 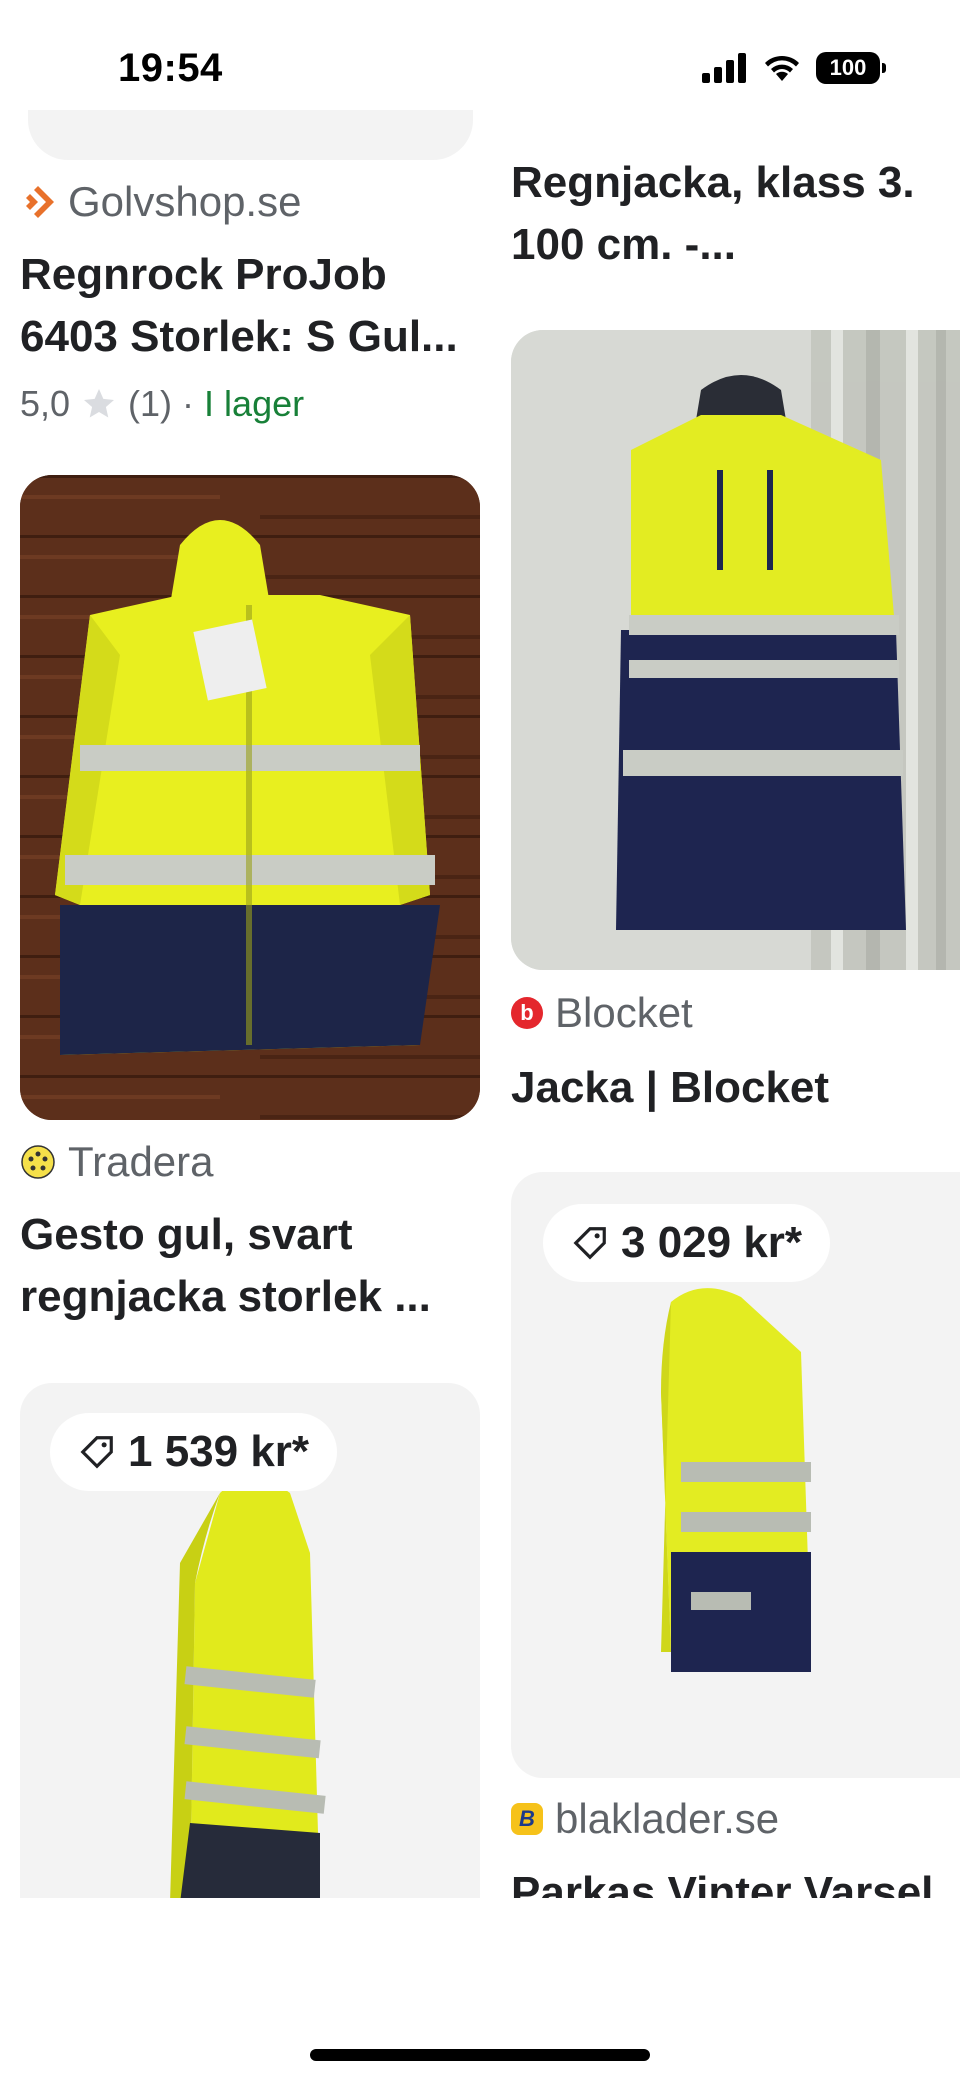 I want to click on availability-status: I lager, so click(x=254, y=403).